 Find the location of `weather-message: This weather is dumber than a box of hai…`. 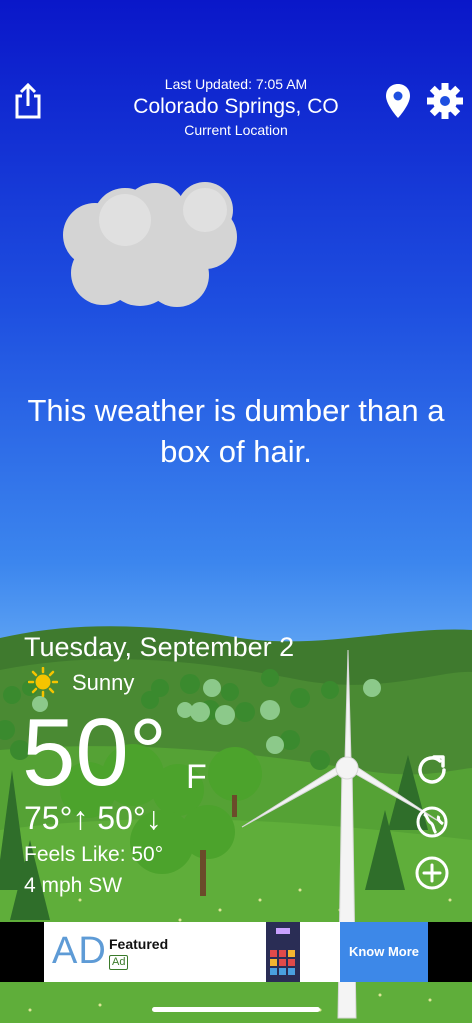

weather-message: This weather is dumber than a box of hai… is located at coordinates (236, 431).